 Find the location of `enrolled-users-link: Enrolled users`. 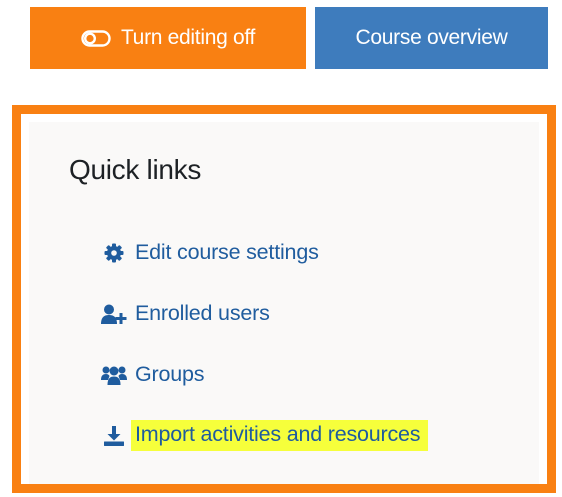

enrolled-users-link: Enrolled users is located at coordinates (264, 313).